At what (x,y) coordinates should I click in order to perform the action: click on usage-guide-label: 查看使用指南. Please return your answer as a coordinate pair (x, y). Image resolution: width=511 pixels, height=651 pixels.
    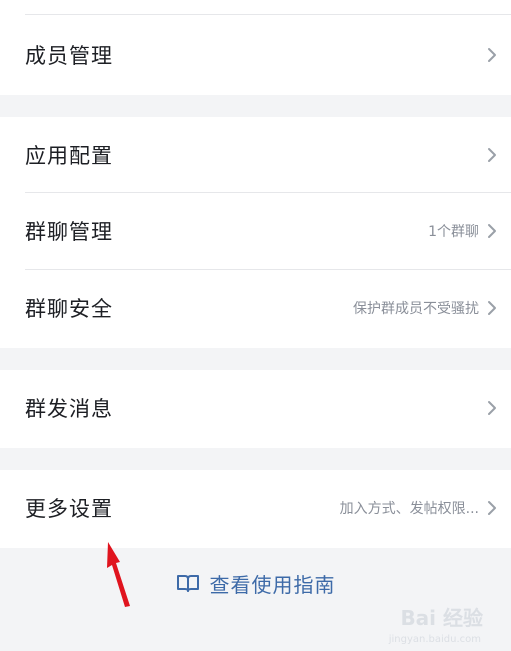
    Looking at the image, I should click on (272, 584).